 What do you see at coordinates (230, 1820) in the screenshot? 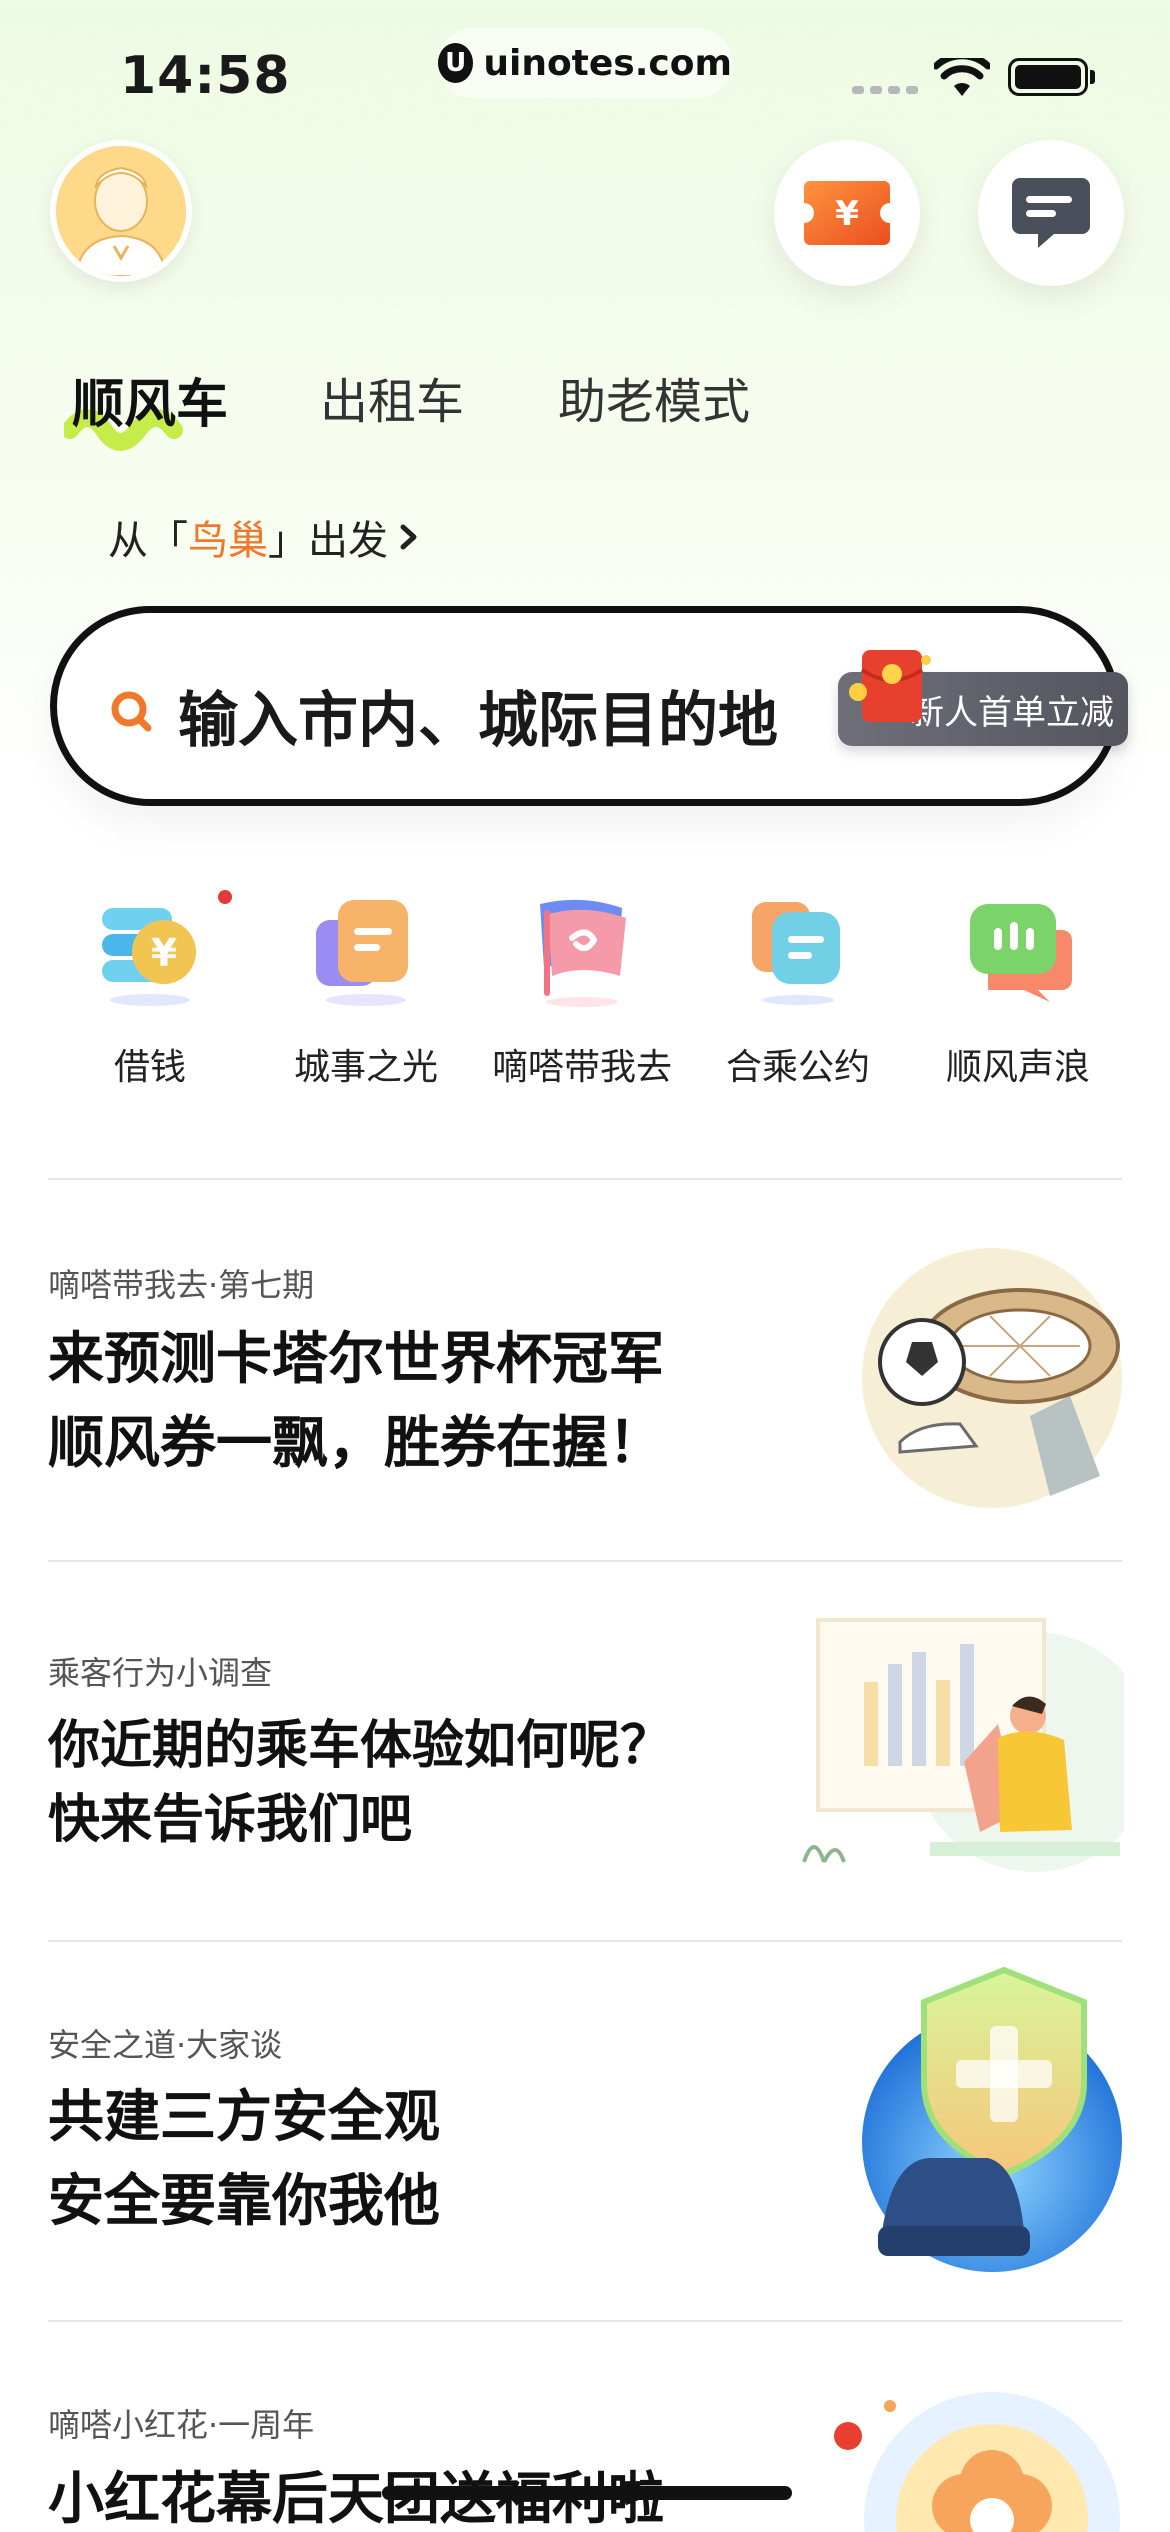
I see `card-title-line2: 快来告诉我们吧` at bounding box center [230, 1820].